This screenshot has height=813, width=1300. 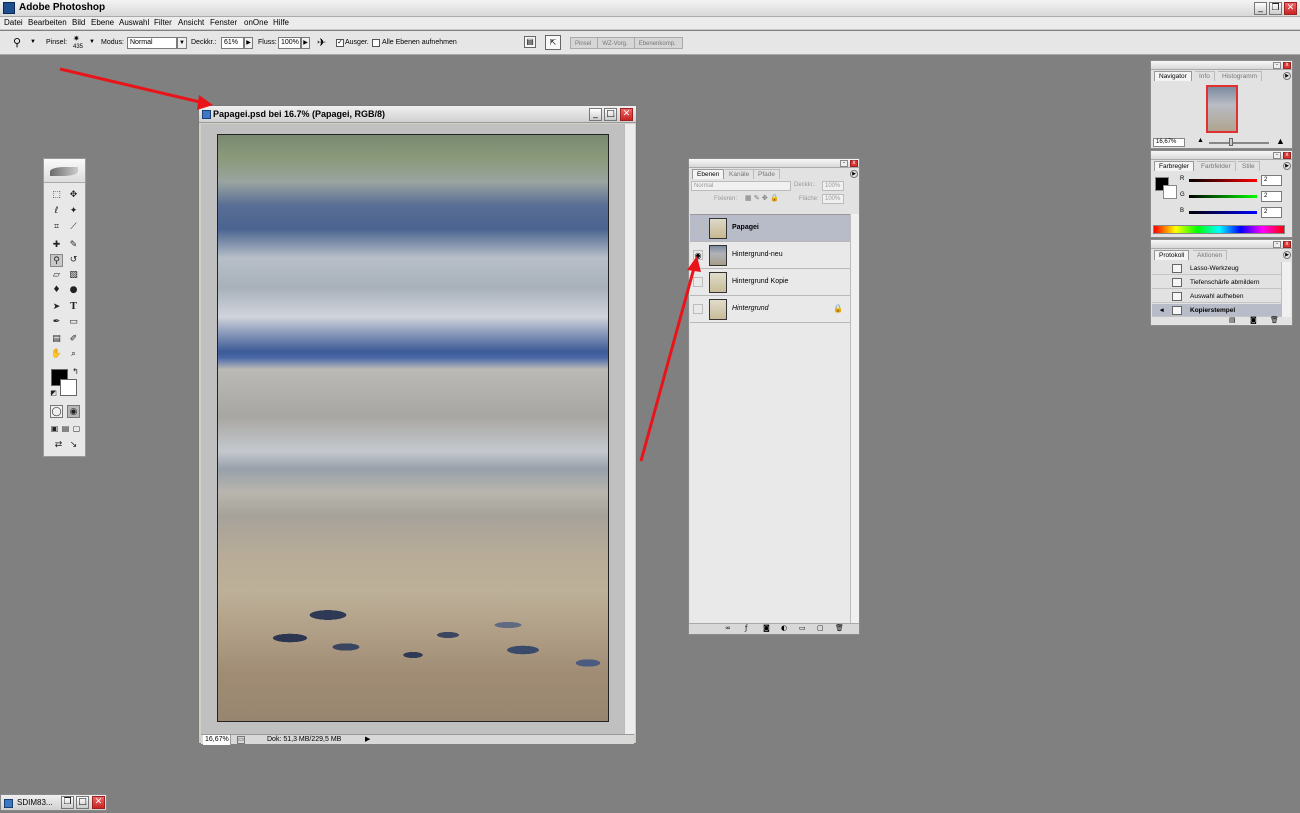 What do you see at coordinates (223, 22) in the screenshot?
I see `menu-fenster: Fenster` at bounding box center [223, 22].